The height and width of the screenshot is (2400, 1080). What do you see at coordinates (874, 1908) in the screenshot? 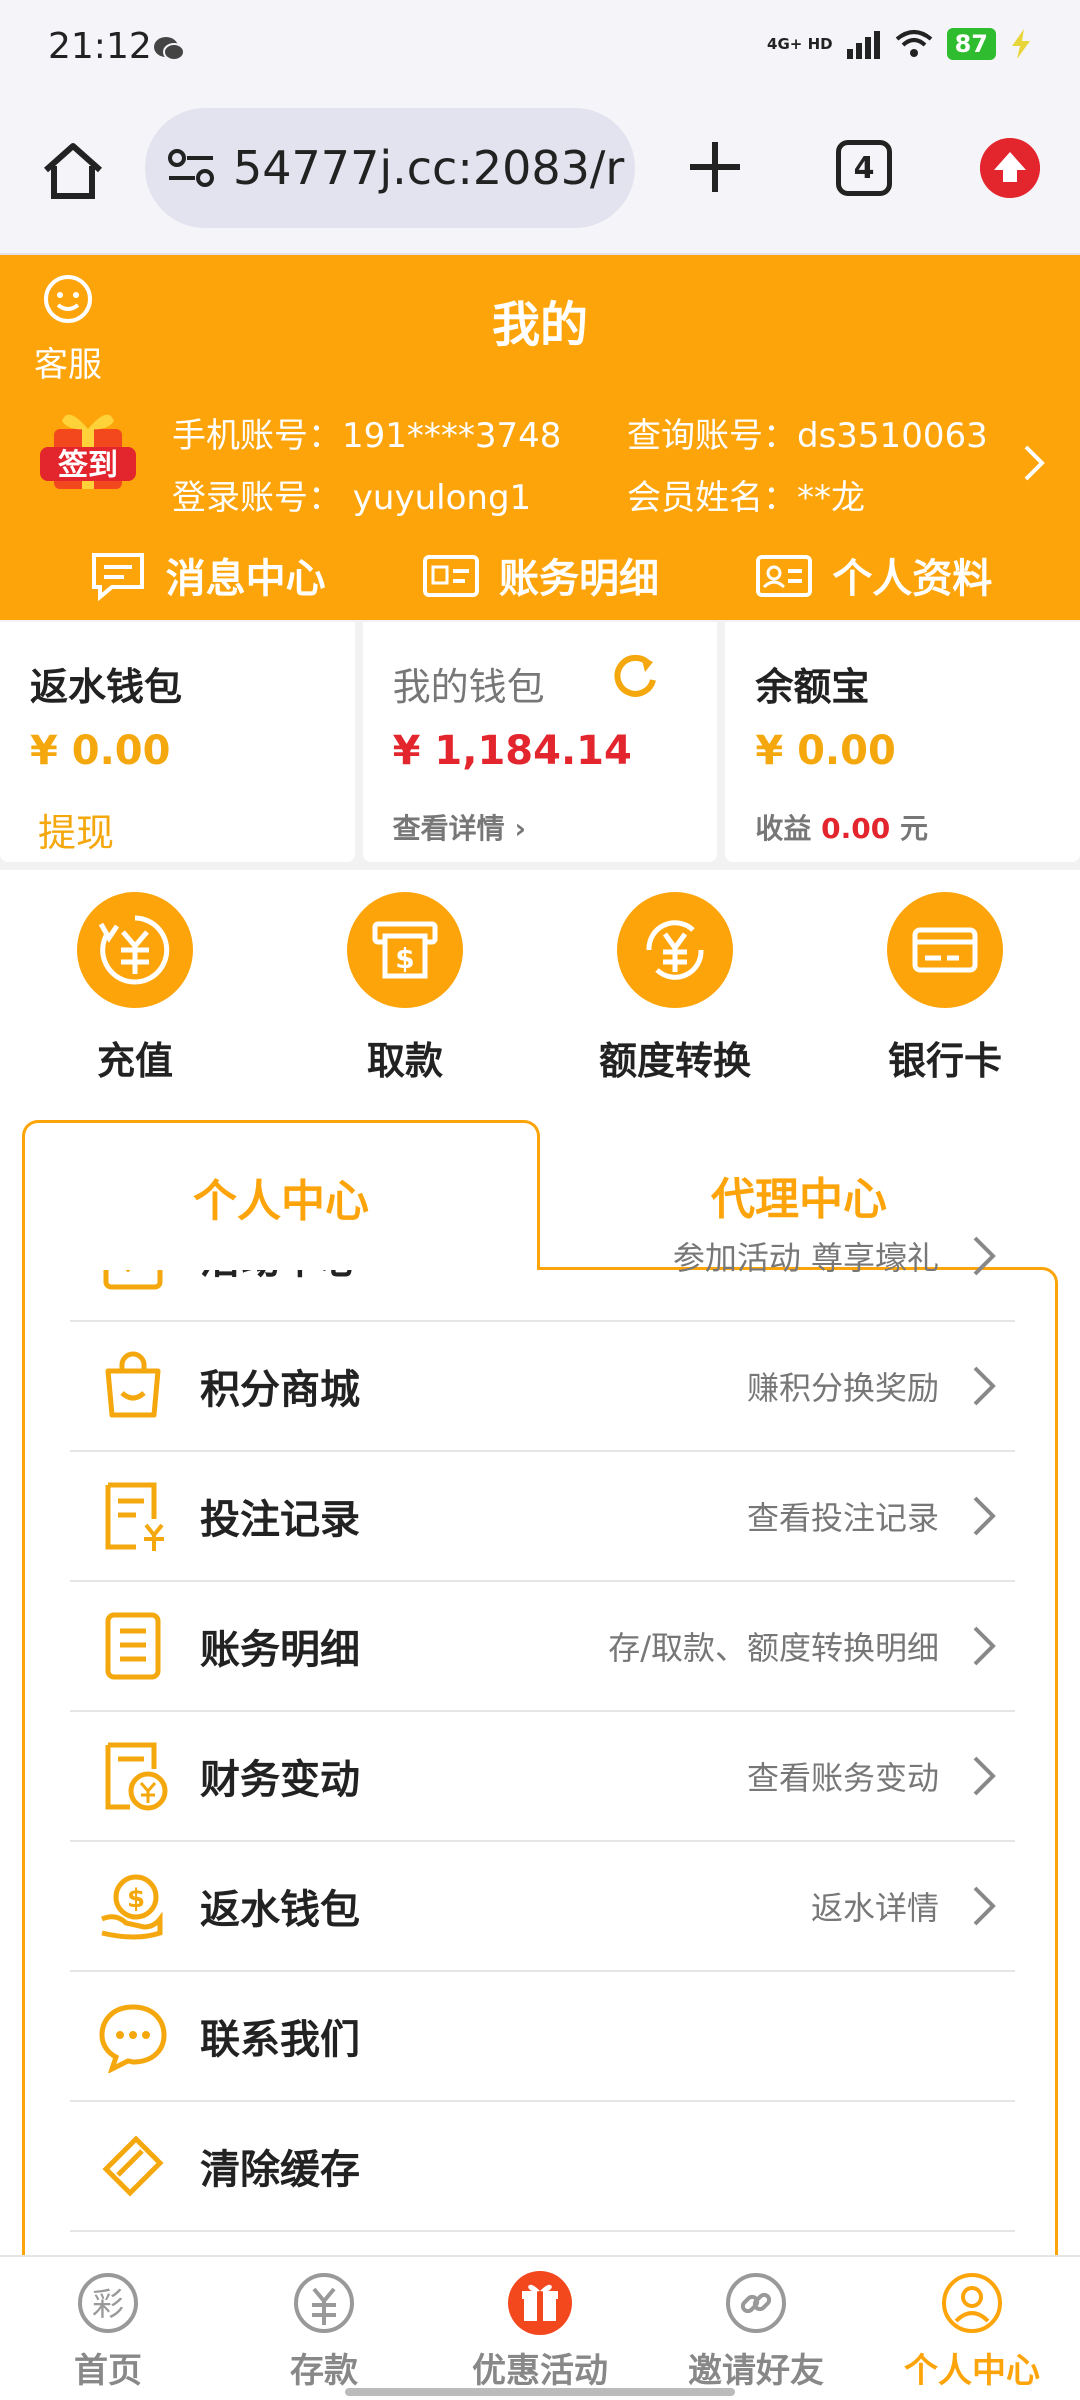
I see `menu-item-hint: 返水详情` at bounding box center [874, 1908].